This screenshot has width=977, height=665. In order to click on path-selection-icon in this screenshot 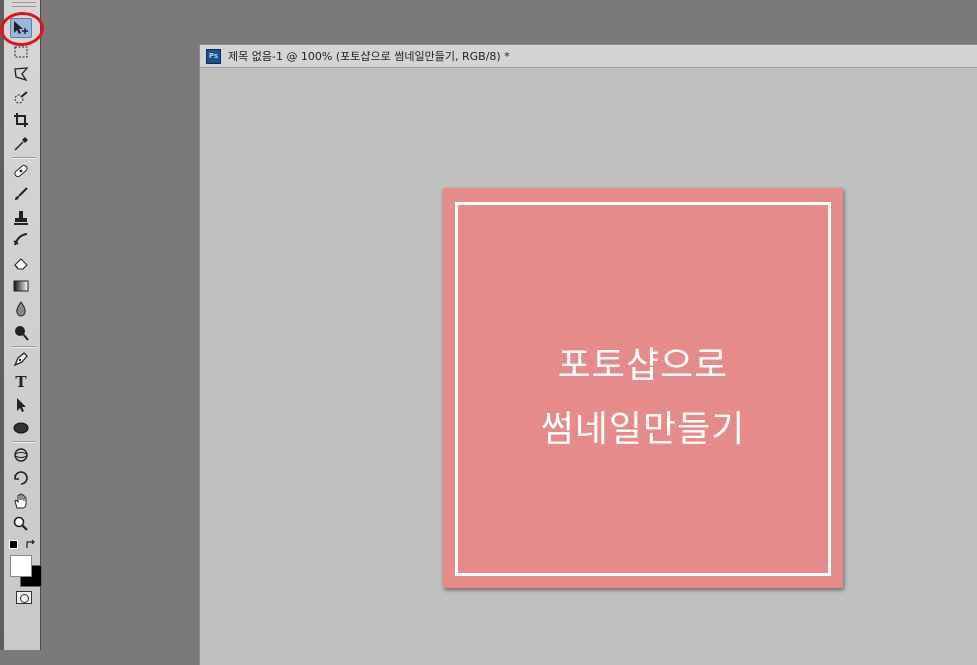, I will do `click(21, 405)`.